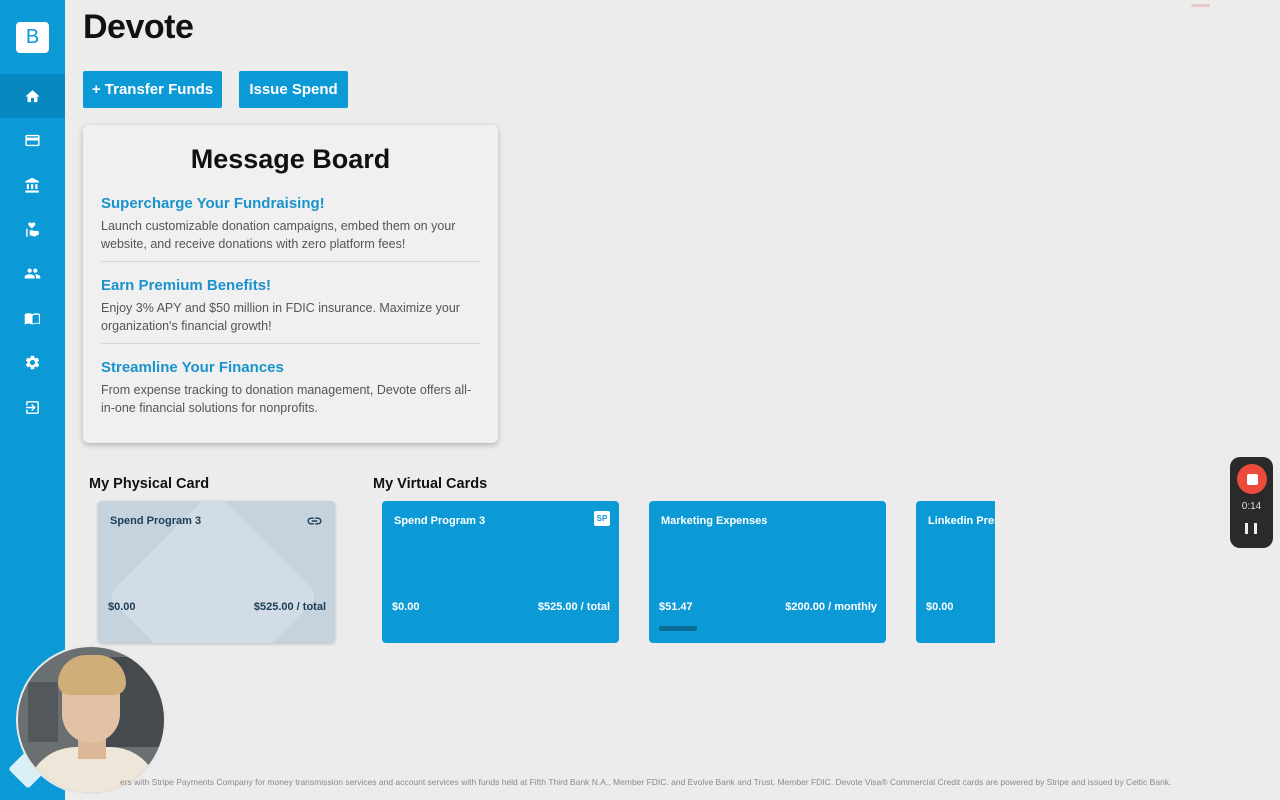 The image size is (1280, 800). I want to click on donation-hand-icon, so click(32, 229).